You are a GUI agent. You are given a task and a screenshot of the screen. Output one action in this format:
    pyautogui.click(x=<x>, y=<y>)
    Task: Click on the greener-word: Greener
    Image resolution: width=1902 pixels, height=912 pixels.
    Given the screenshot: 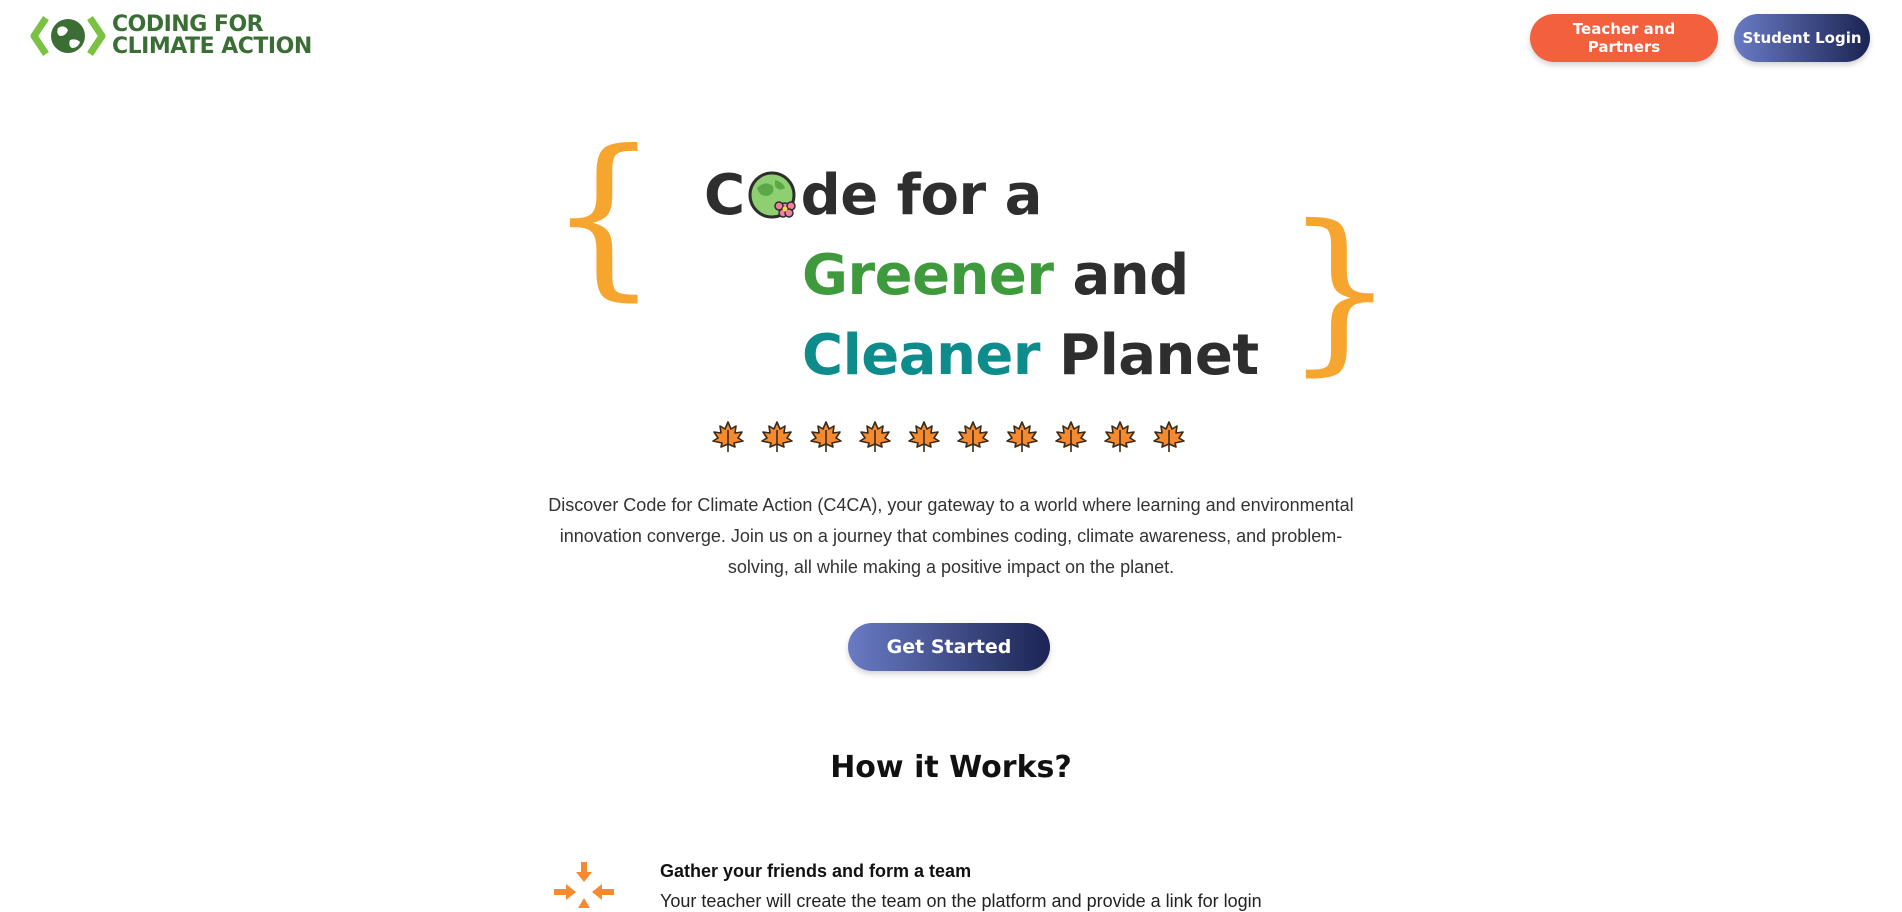 What is the action you would take?
    pyautogui.click(x=928, y=275)
    